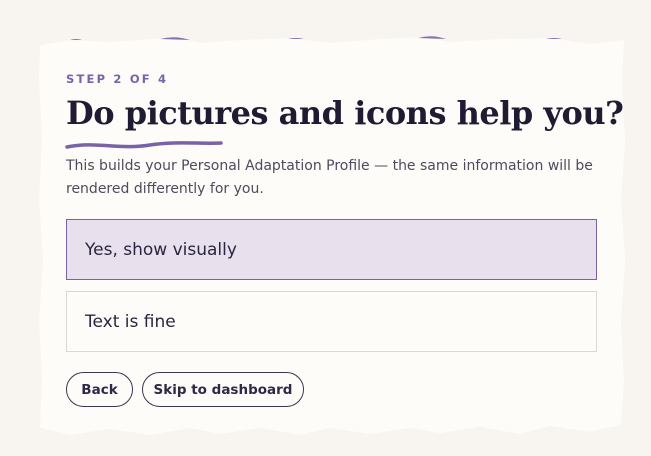 This screenshot has width=651, height=456. Describe the element at coordinates (117, 79) in the screenshot. I see `step-indicator: STEP 2 OF 4` at that location.